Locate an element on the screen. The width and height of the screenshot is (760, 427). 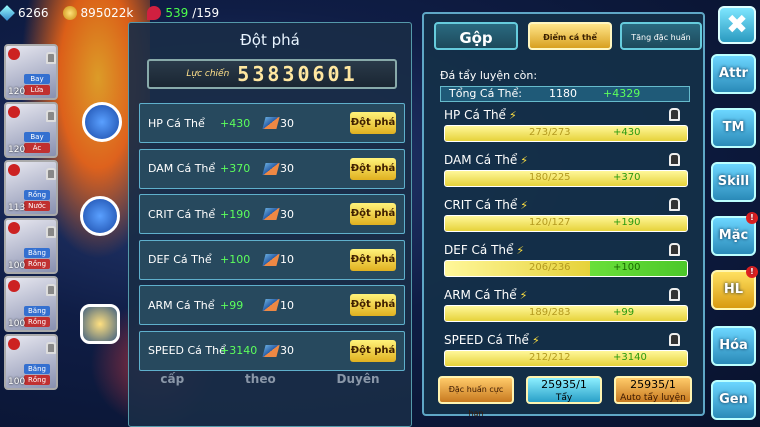
wash-stone-label: Đá tẩy luyện còn: is located at coordinates (489, 75).